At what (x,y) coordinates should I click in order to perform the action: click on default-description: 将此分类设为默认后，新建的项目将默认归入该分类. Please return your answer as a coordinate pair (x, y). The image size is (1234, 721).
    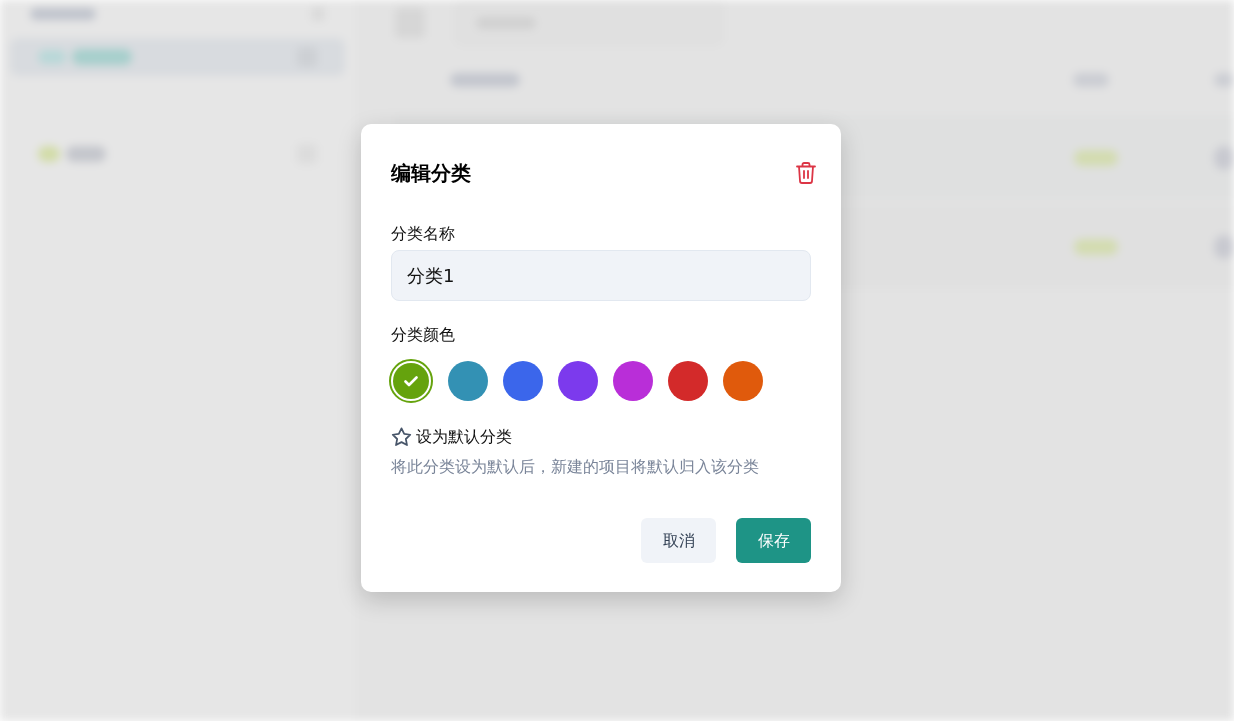
    Looking at the image, I should click on (575, 467).